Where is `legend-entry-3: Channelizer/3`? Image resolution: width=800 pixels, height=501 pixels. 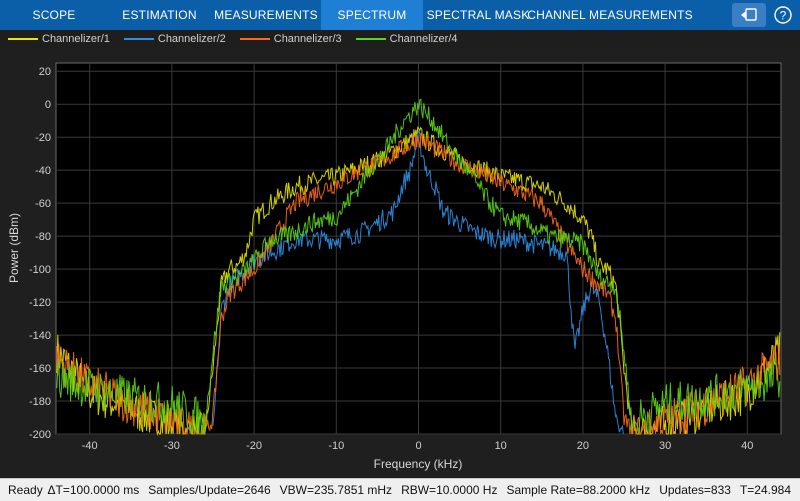 legend-entry-3: Channelizer/3 is located at coordinates (290, 39).